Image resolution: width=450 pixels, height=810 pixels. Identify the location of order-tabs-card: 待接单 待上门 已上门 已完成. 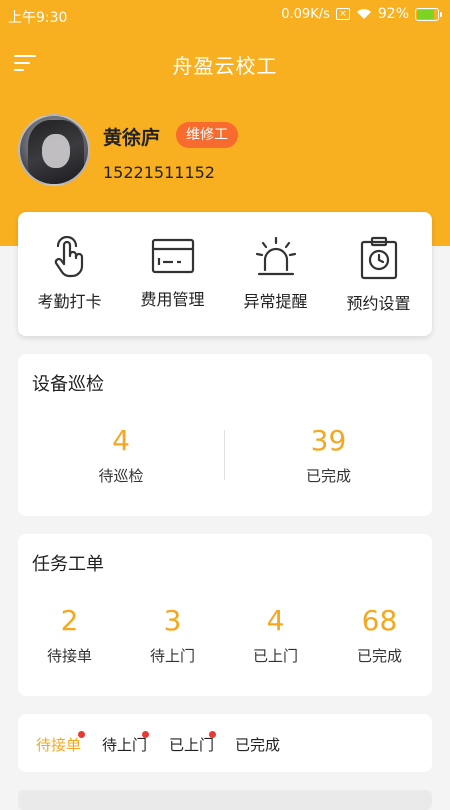
(225, 743).